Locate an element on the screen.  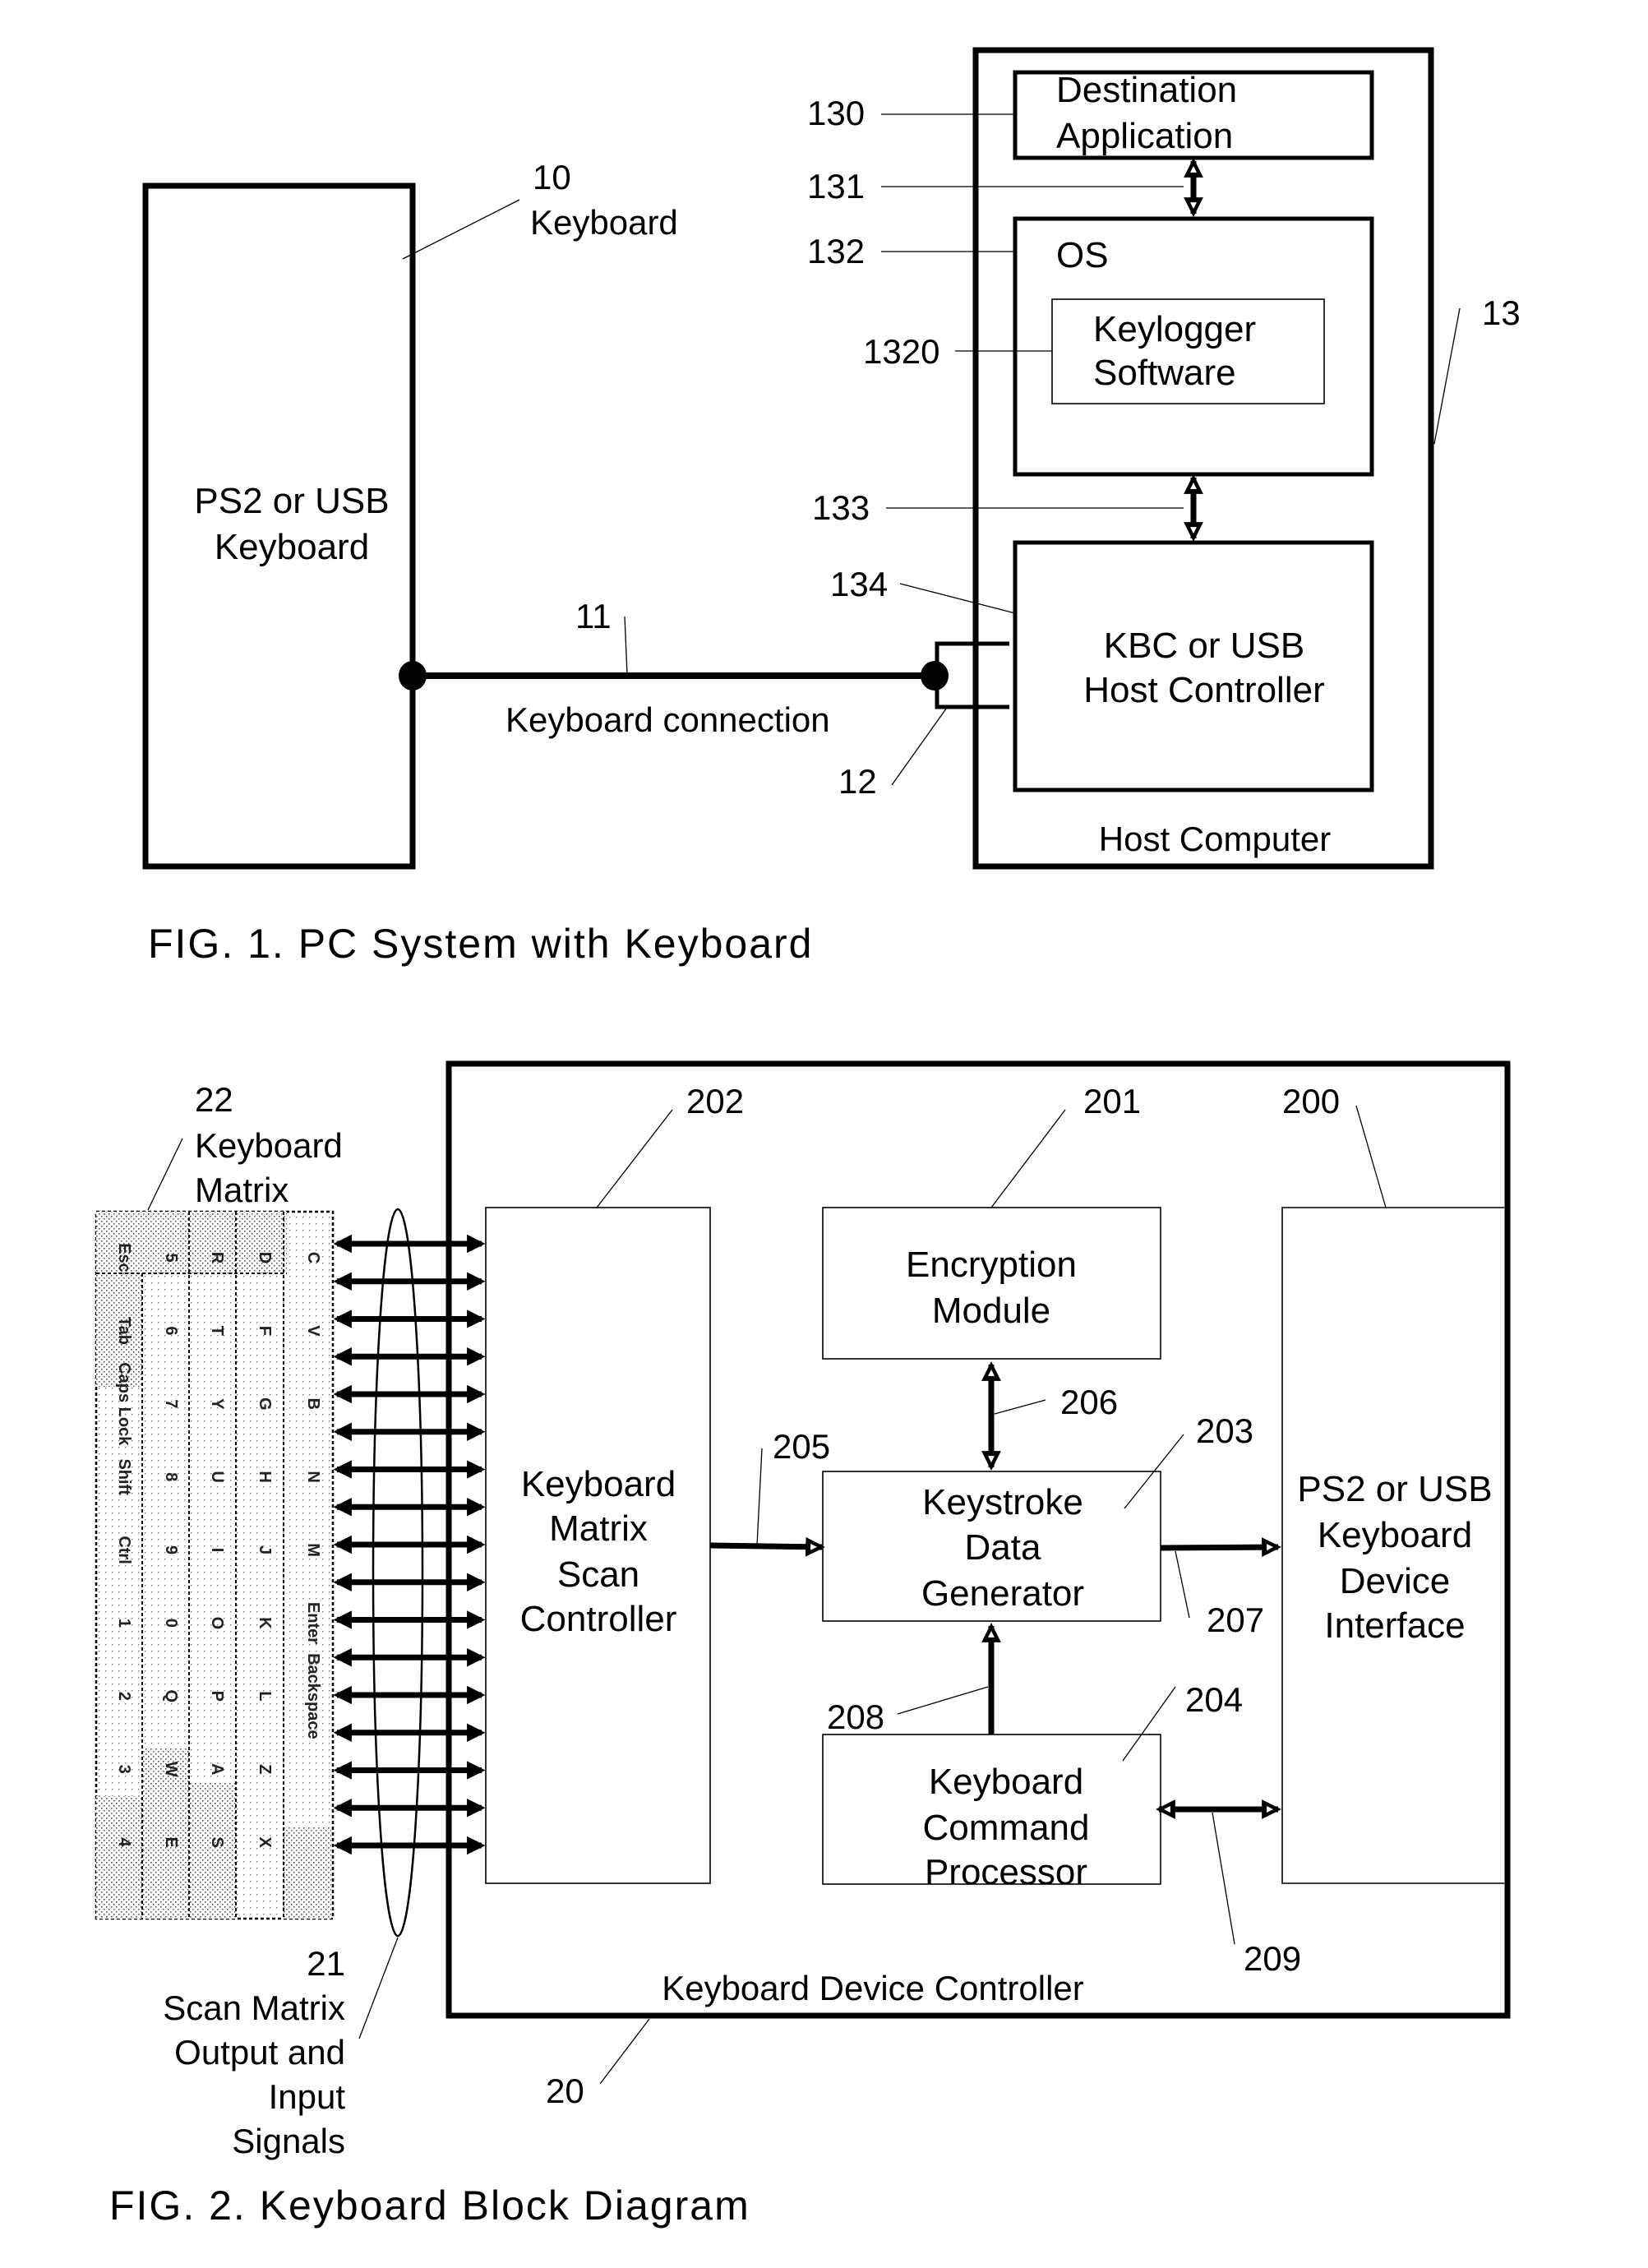
scan-controller-line4: Controller is located at coordinates (598, 1619).